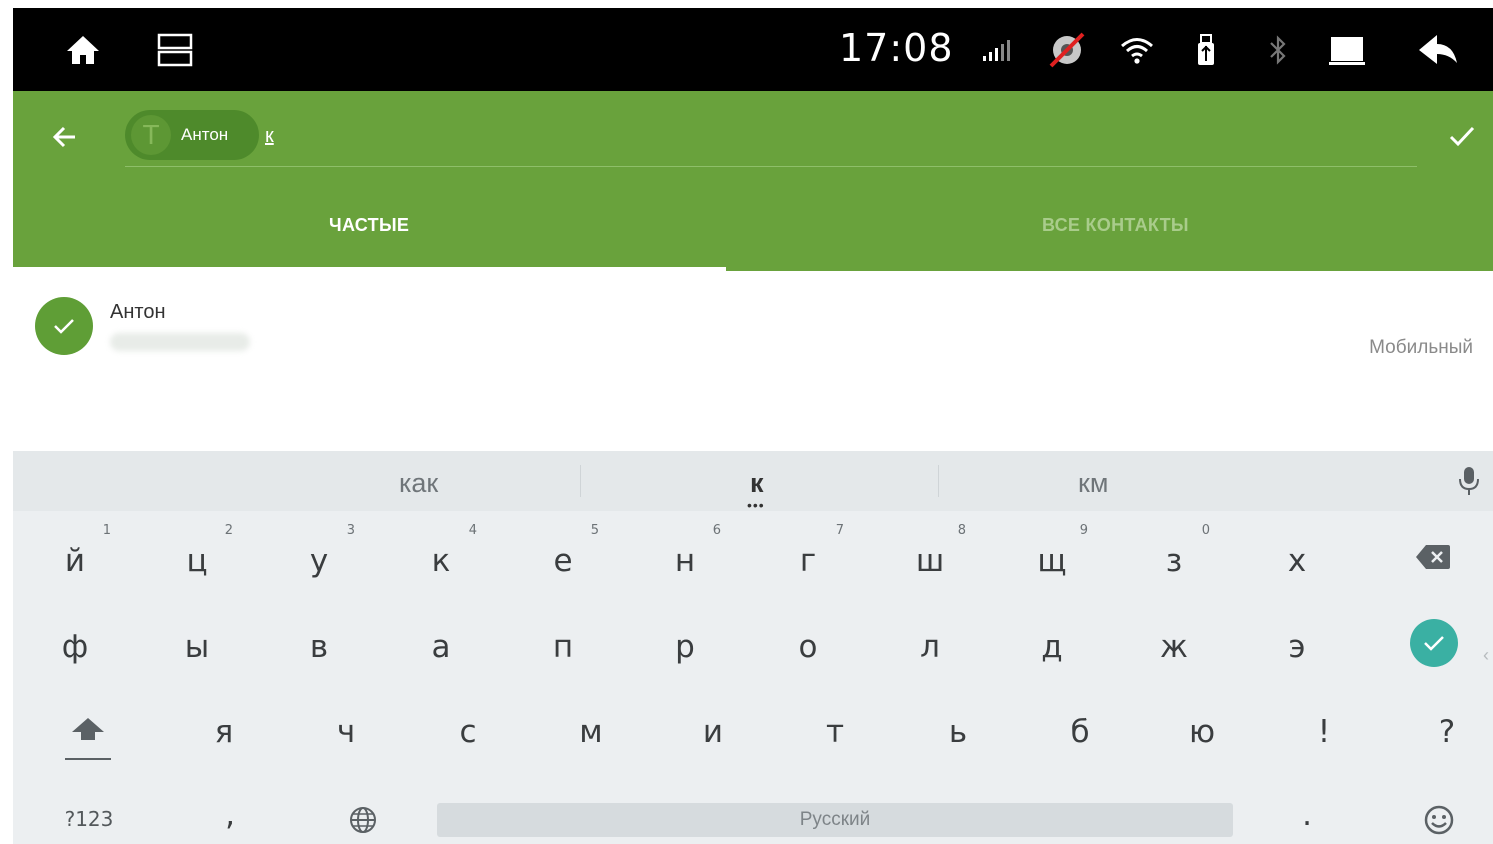  What do you see at coordinates (441, 647) in the screenshot?
I see `key-а: а` at bounding box center [441, 647].